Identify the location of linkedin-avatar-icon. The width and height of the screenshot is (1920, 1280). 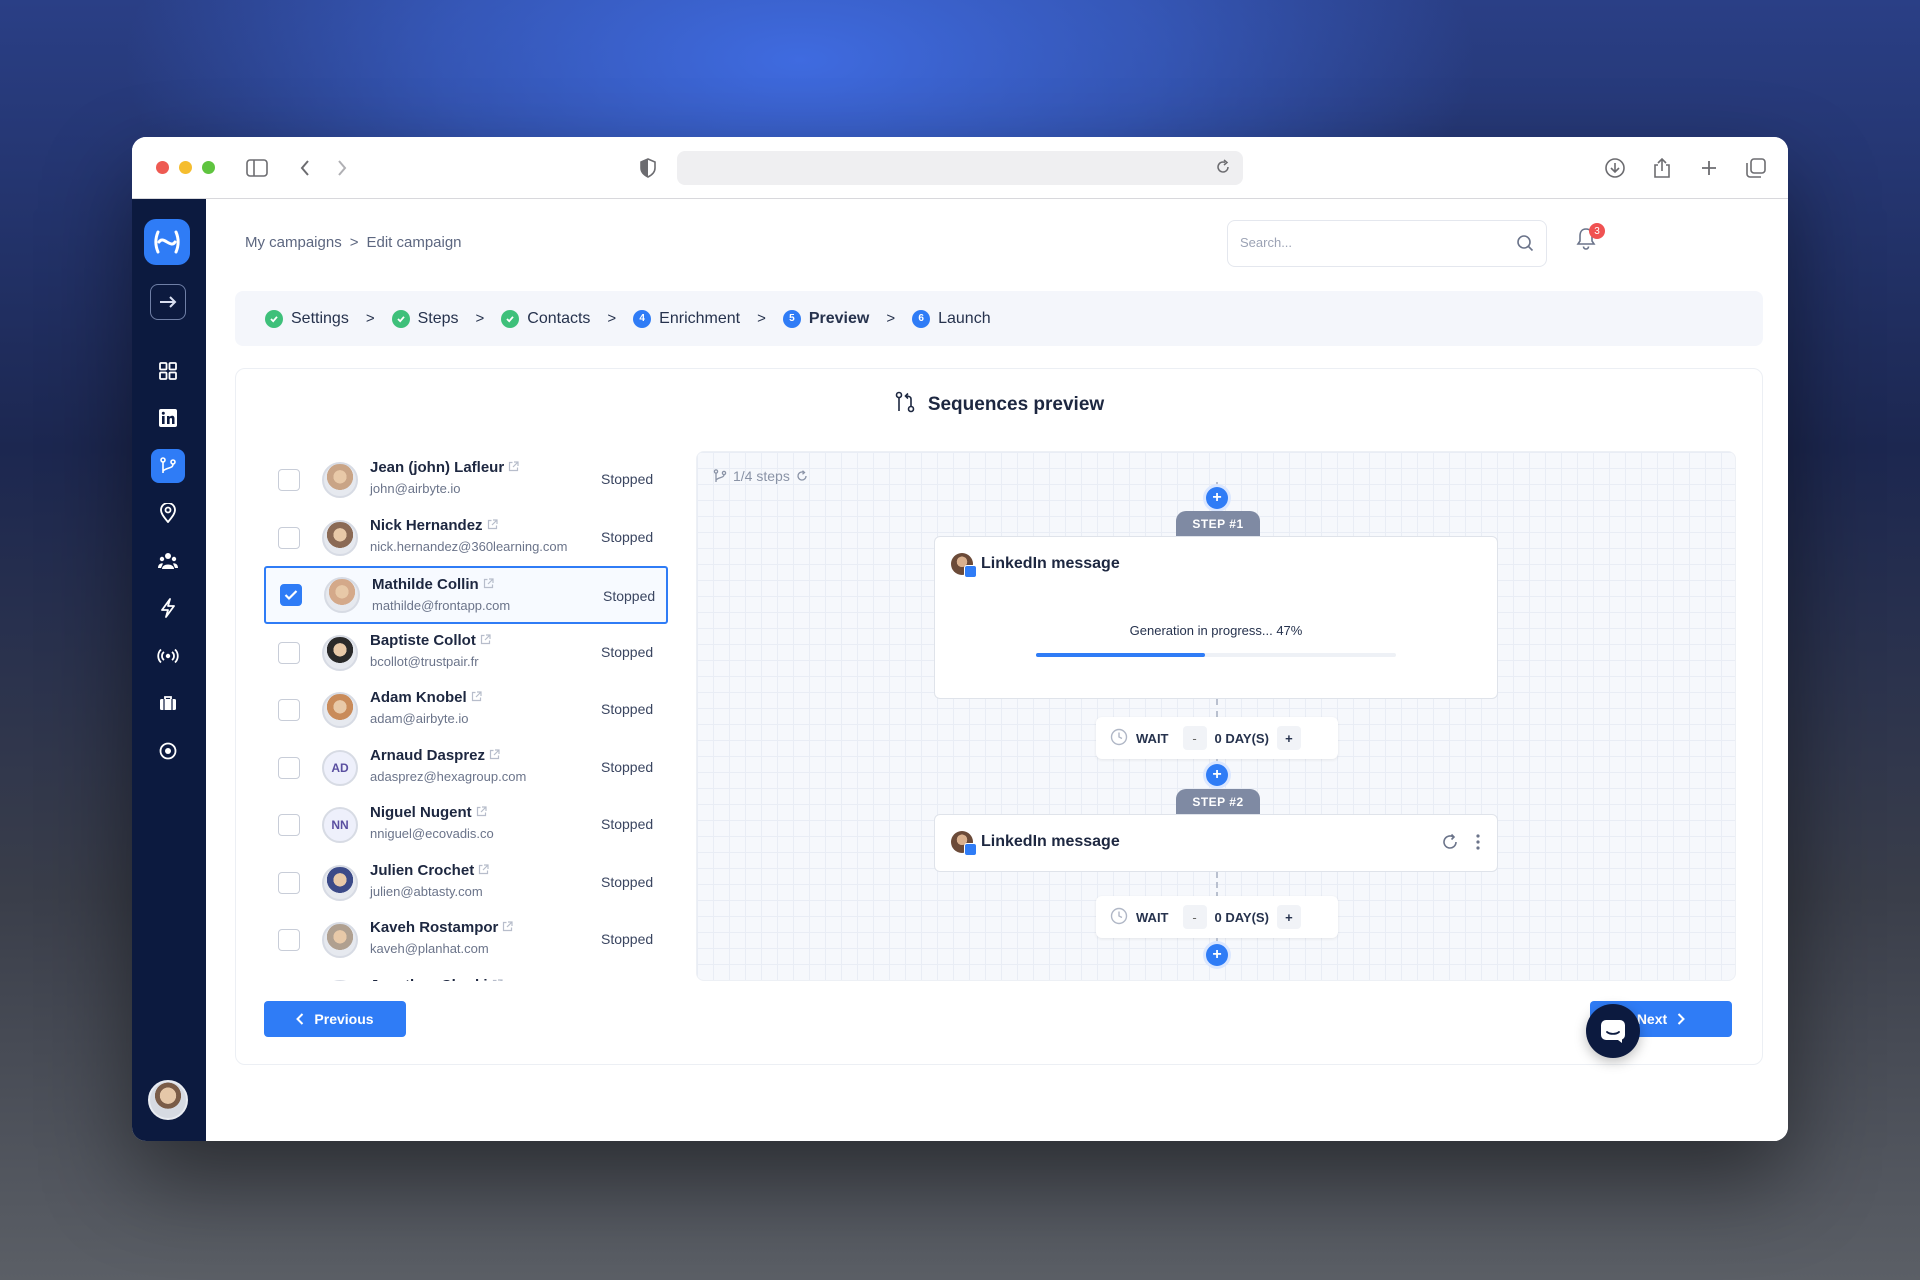
(964, 843).